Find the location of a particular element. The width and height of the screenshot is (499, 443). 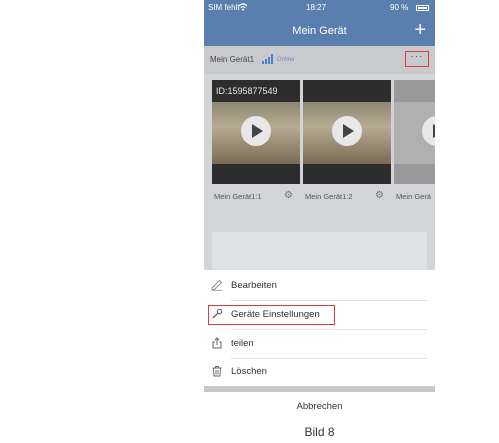

status-bar: SIM fehlt 18:27 90 % is located at coordinates (319, 8).